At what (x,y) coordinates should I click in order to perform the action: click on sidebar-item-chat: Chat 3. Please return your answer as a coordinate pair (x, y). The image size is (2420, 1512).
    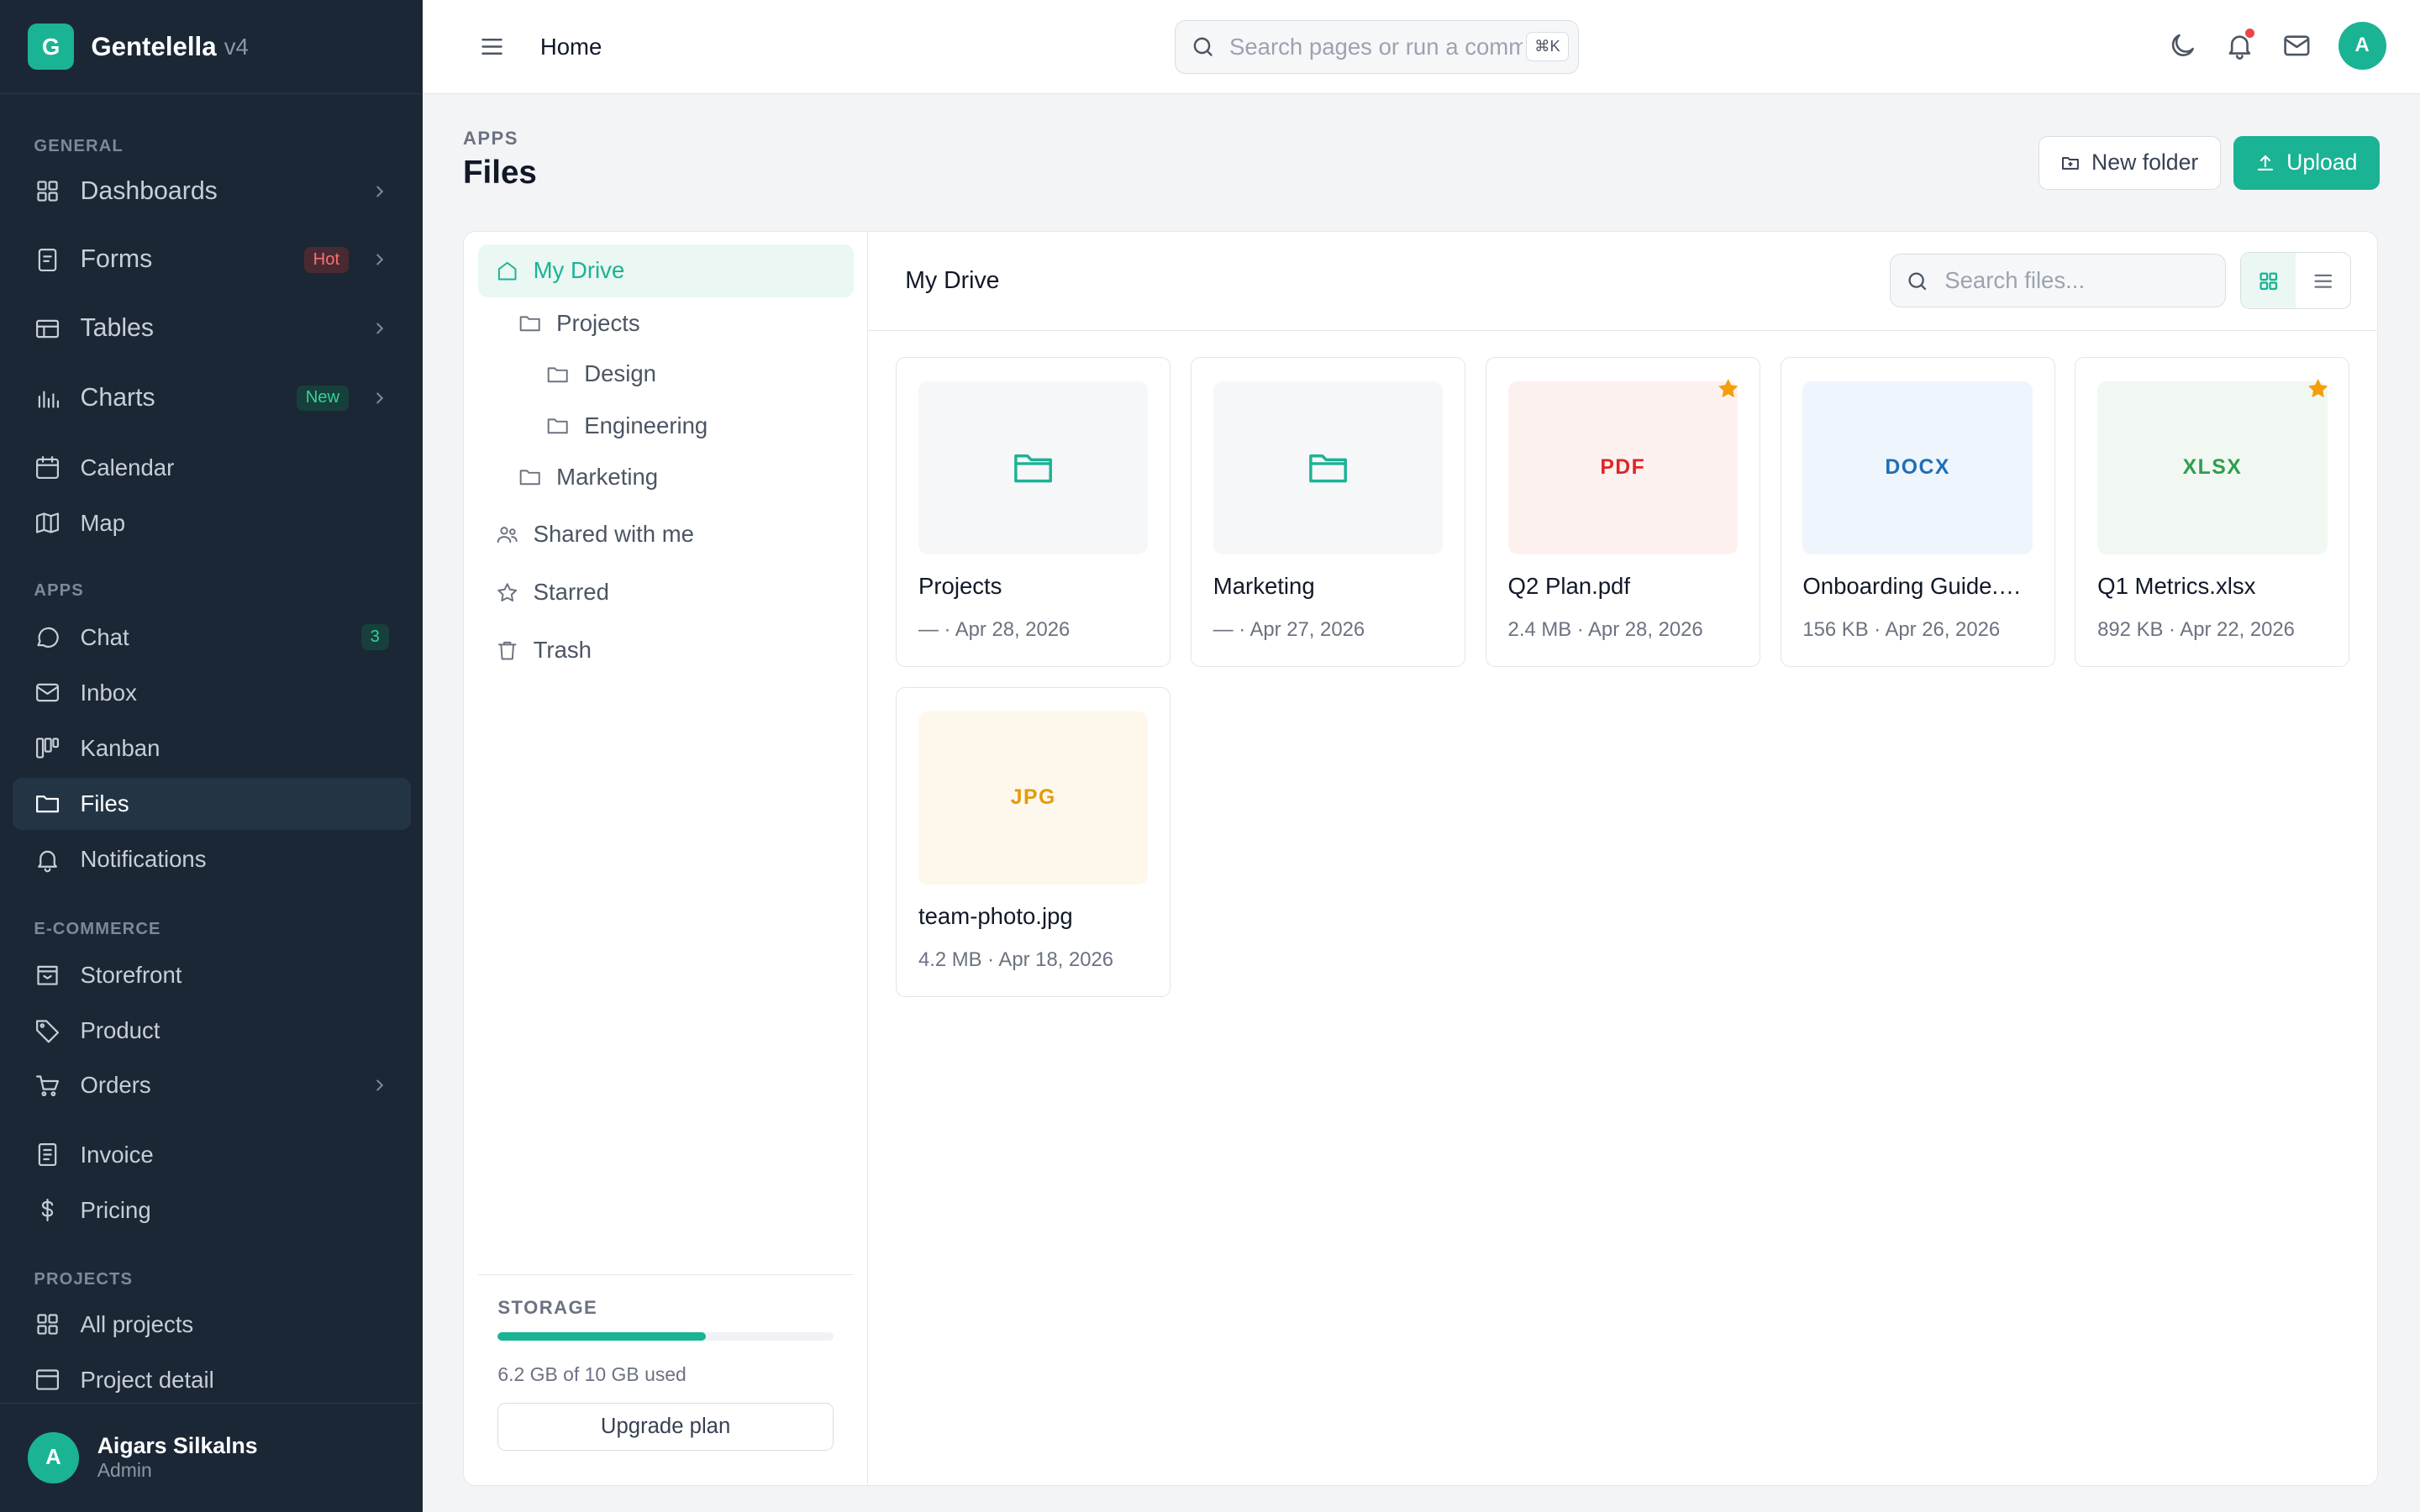
    Looking at the image, I should click on (212, 637).